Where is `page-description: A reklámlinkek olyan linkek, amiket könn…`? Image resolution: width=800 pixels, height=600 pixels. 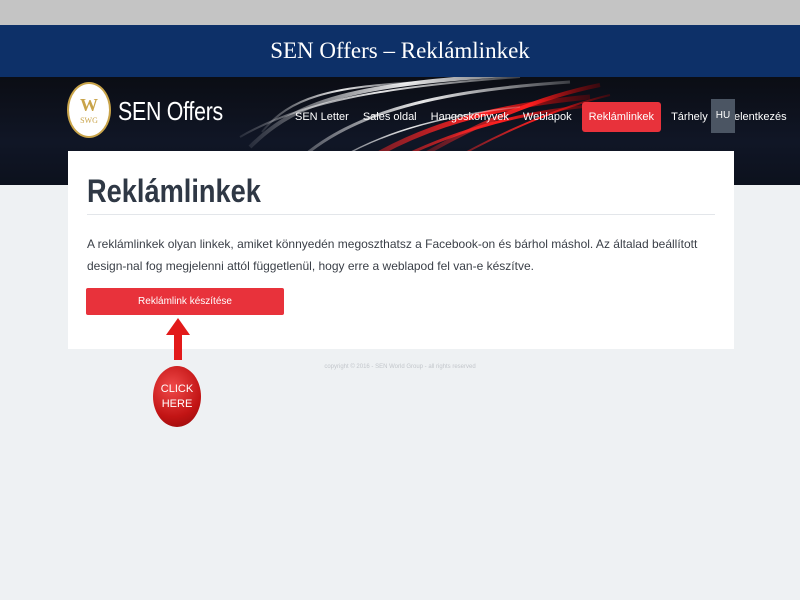 page-description: A reklámlinkek olyan linkek, amiket könn… is located at coordinates (392, 255).